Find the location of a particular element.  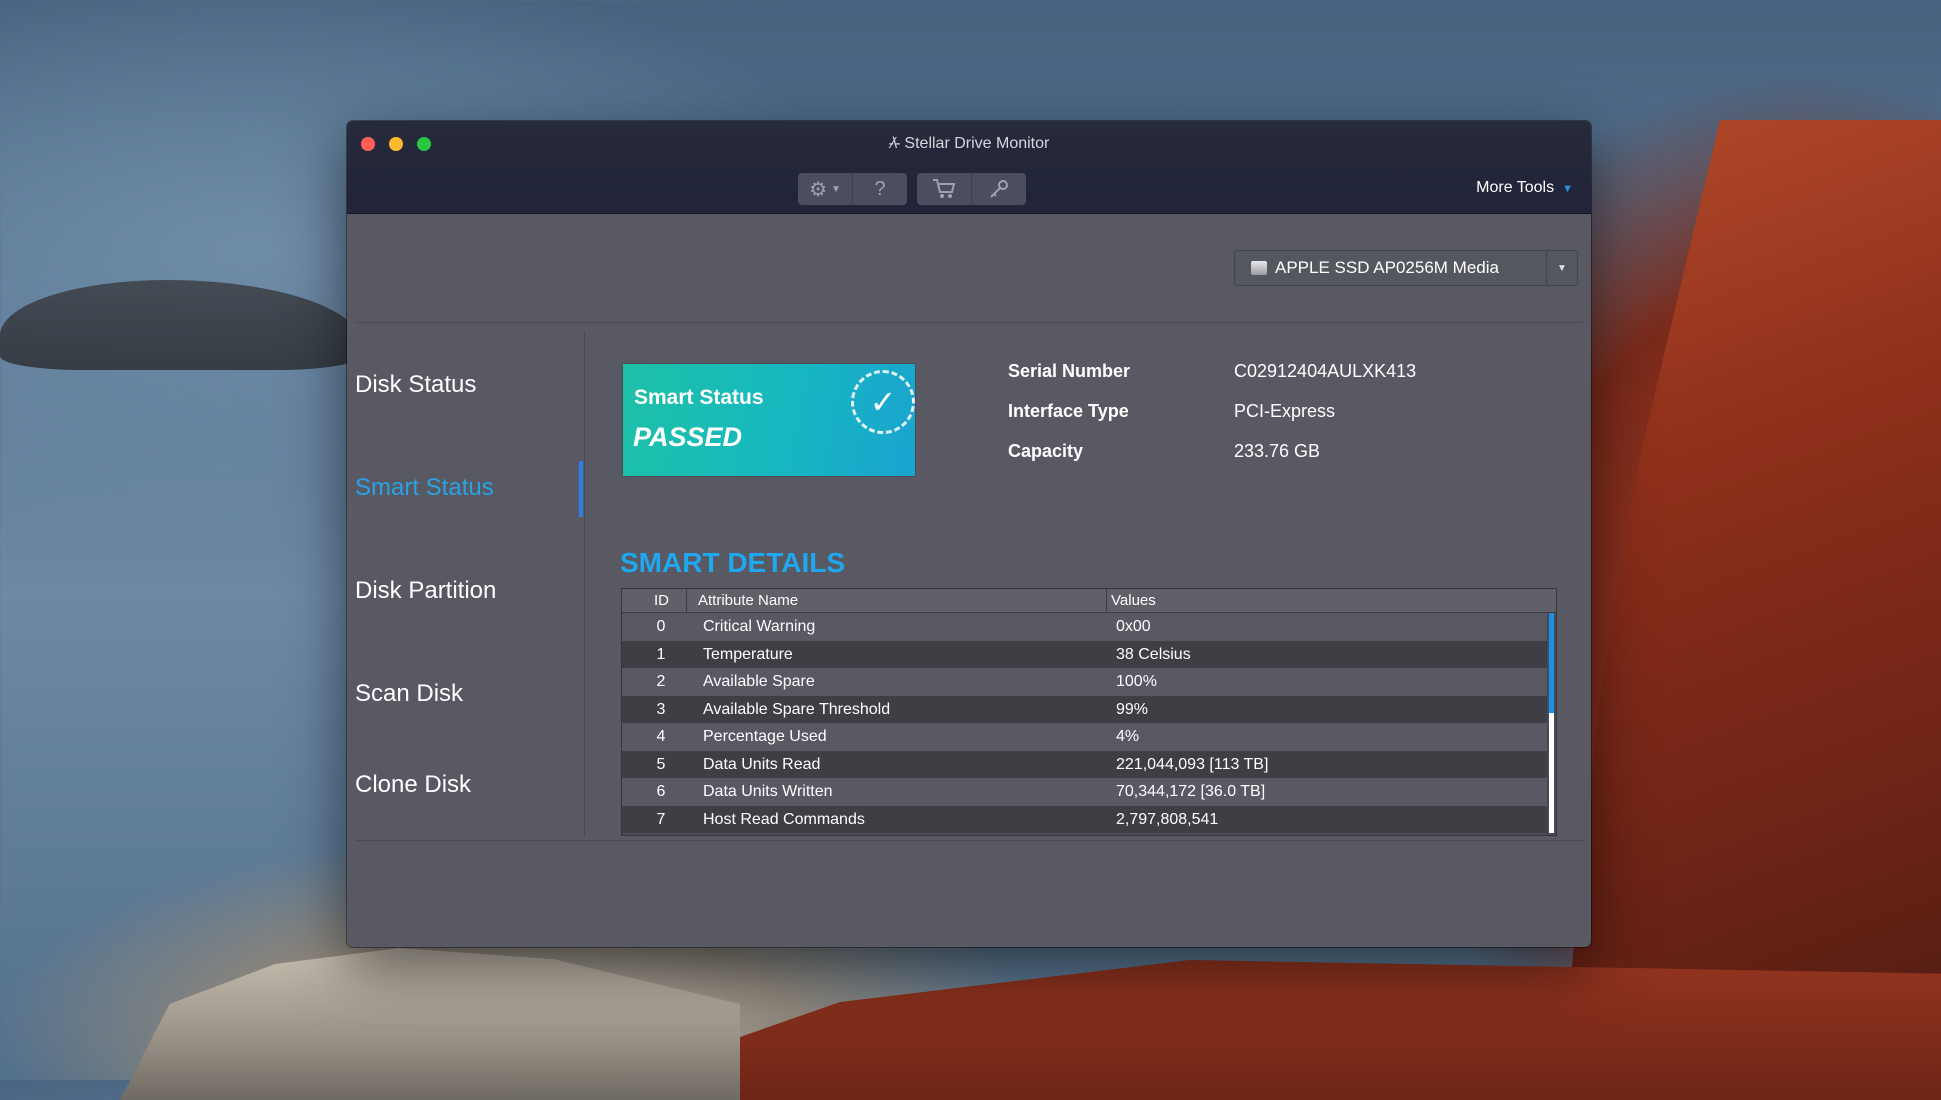

row-value: 4% is located at coordinates (1128, 736).